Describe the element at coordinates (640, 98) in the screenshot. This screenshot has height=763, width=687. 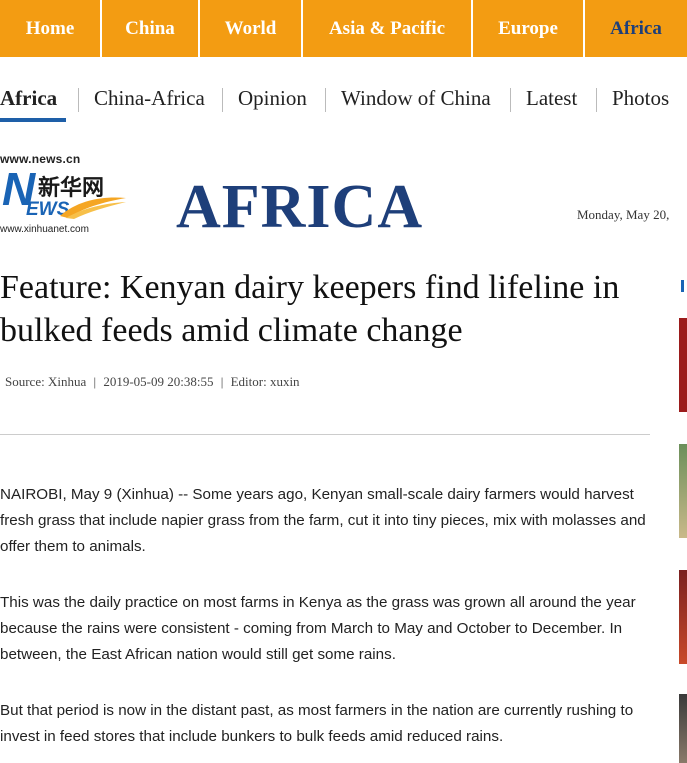
I see `sub-nav-photos: Photos` at that location.